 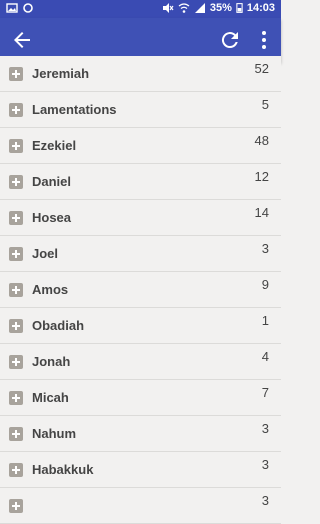 I want to click on list-item: Hosea 14, so click(x=140, y=218).